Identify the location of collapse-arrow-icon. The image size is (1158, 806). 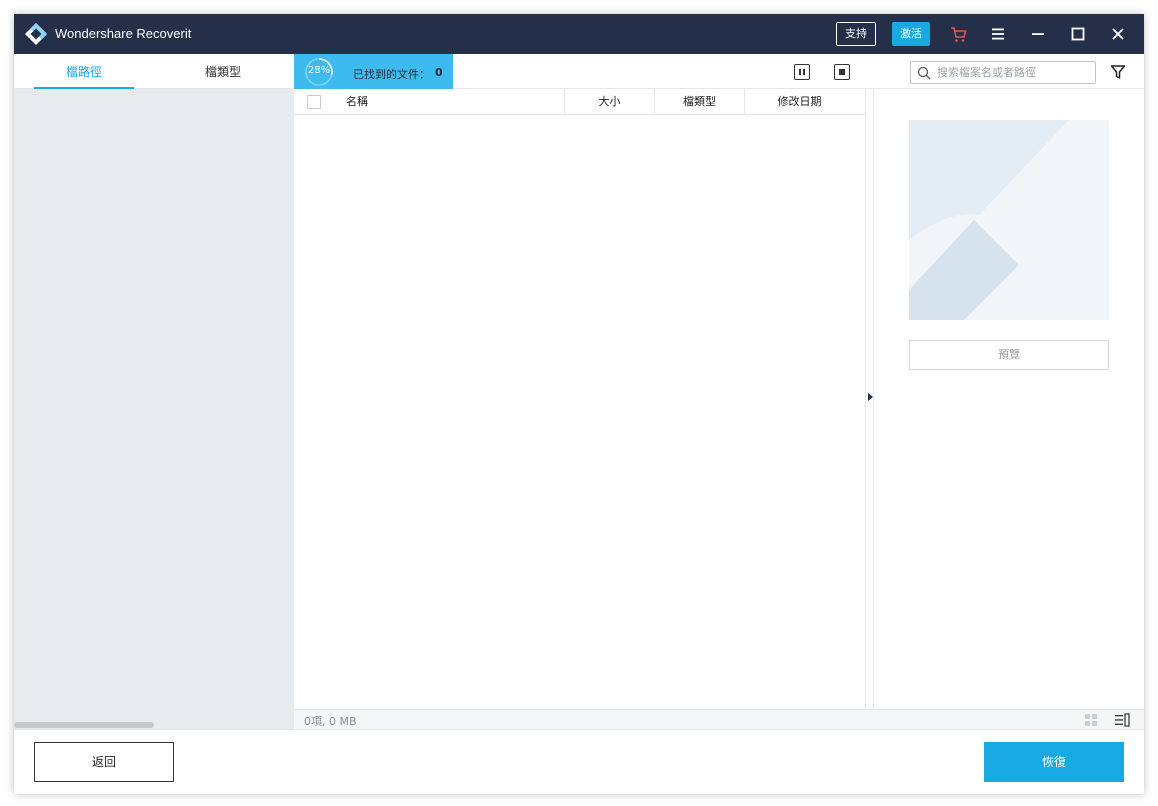
(870, 397).